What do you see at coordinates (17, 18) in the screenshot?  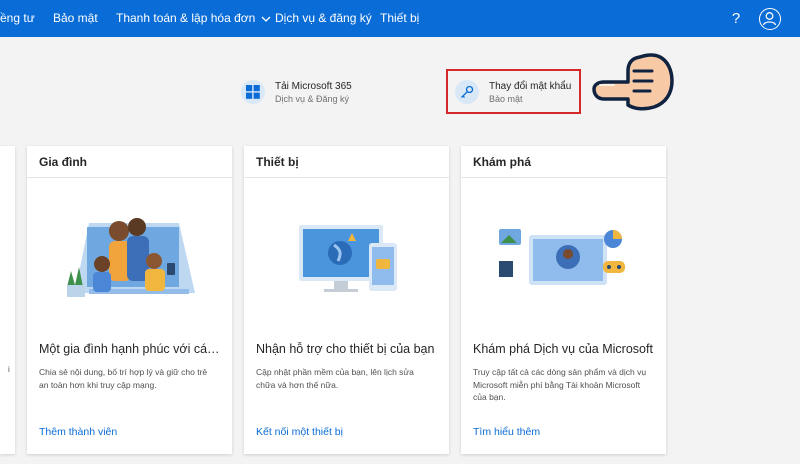 I see `nav-item-privacy: ềng tư` at bounding box center [17, 18].